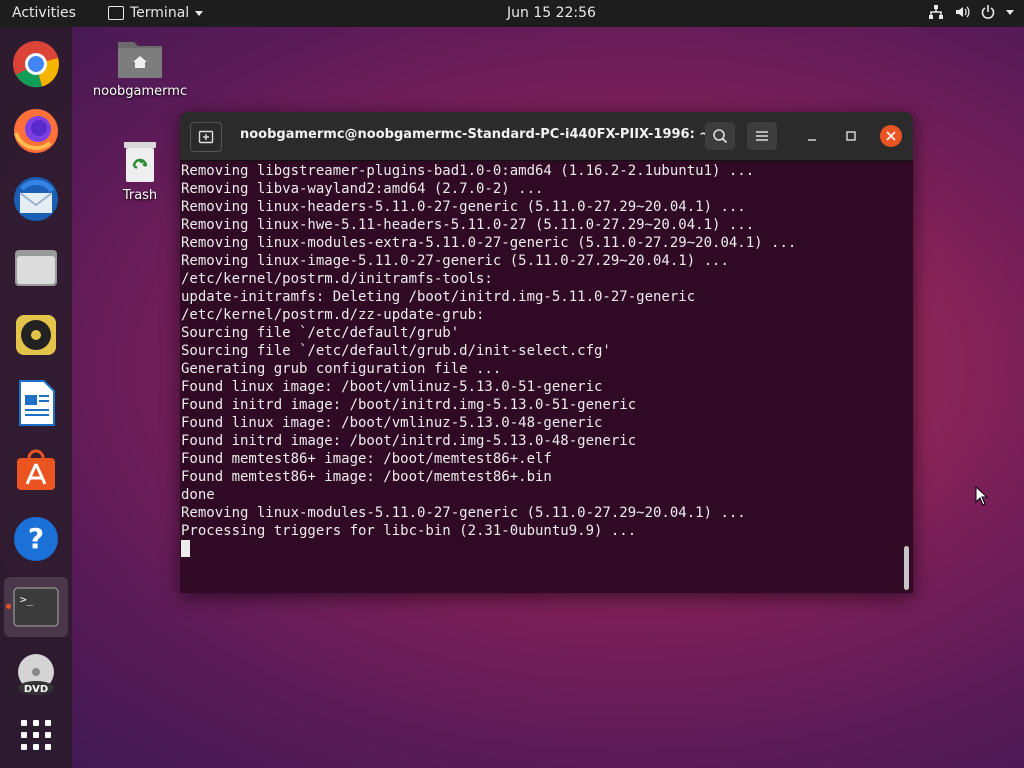 The width and height of the screenshot is (1024, 768). What do you see at coordinates (320, 333) in the screenshot?
I see `terminal-line: Sourcing file `/etc/default/grub'` at bounding box center [320, 333].